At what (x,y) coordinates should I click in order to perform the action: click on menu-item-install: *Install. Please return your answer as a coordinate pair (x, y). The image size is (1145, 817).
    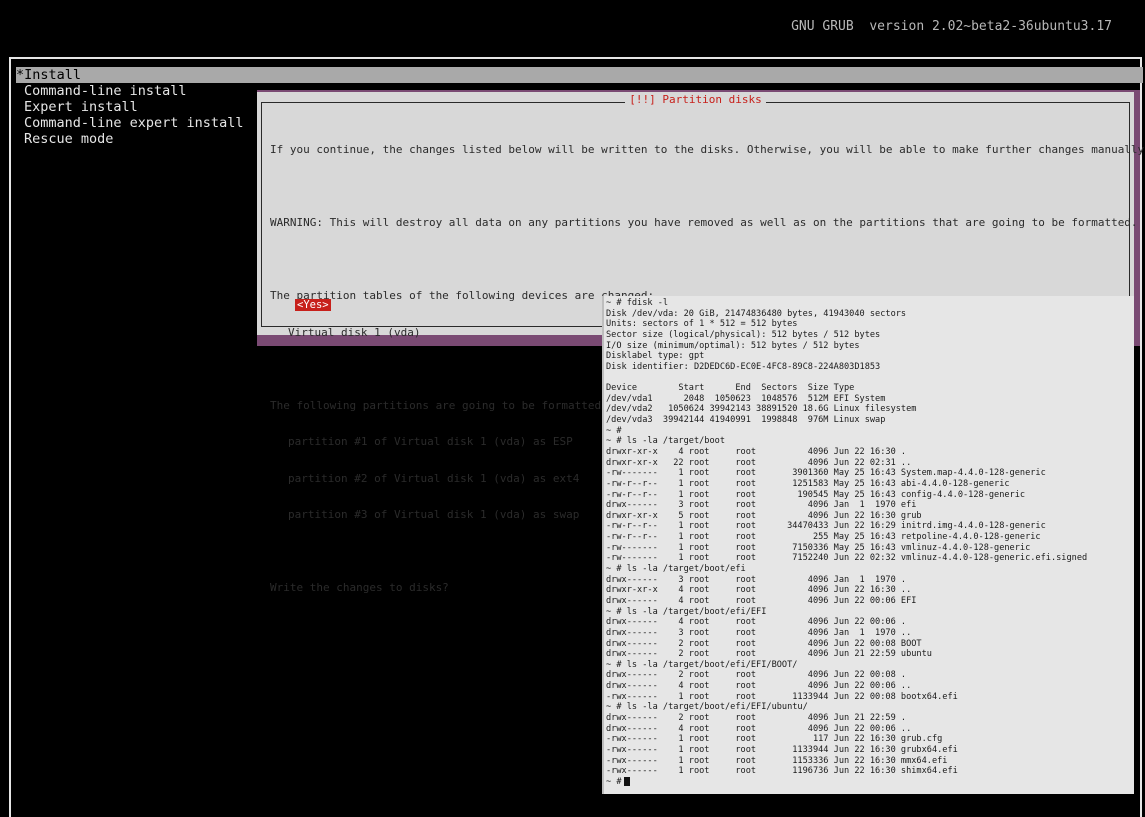
    Looking at the image, I should click on (579, 75).